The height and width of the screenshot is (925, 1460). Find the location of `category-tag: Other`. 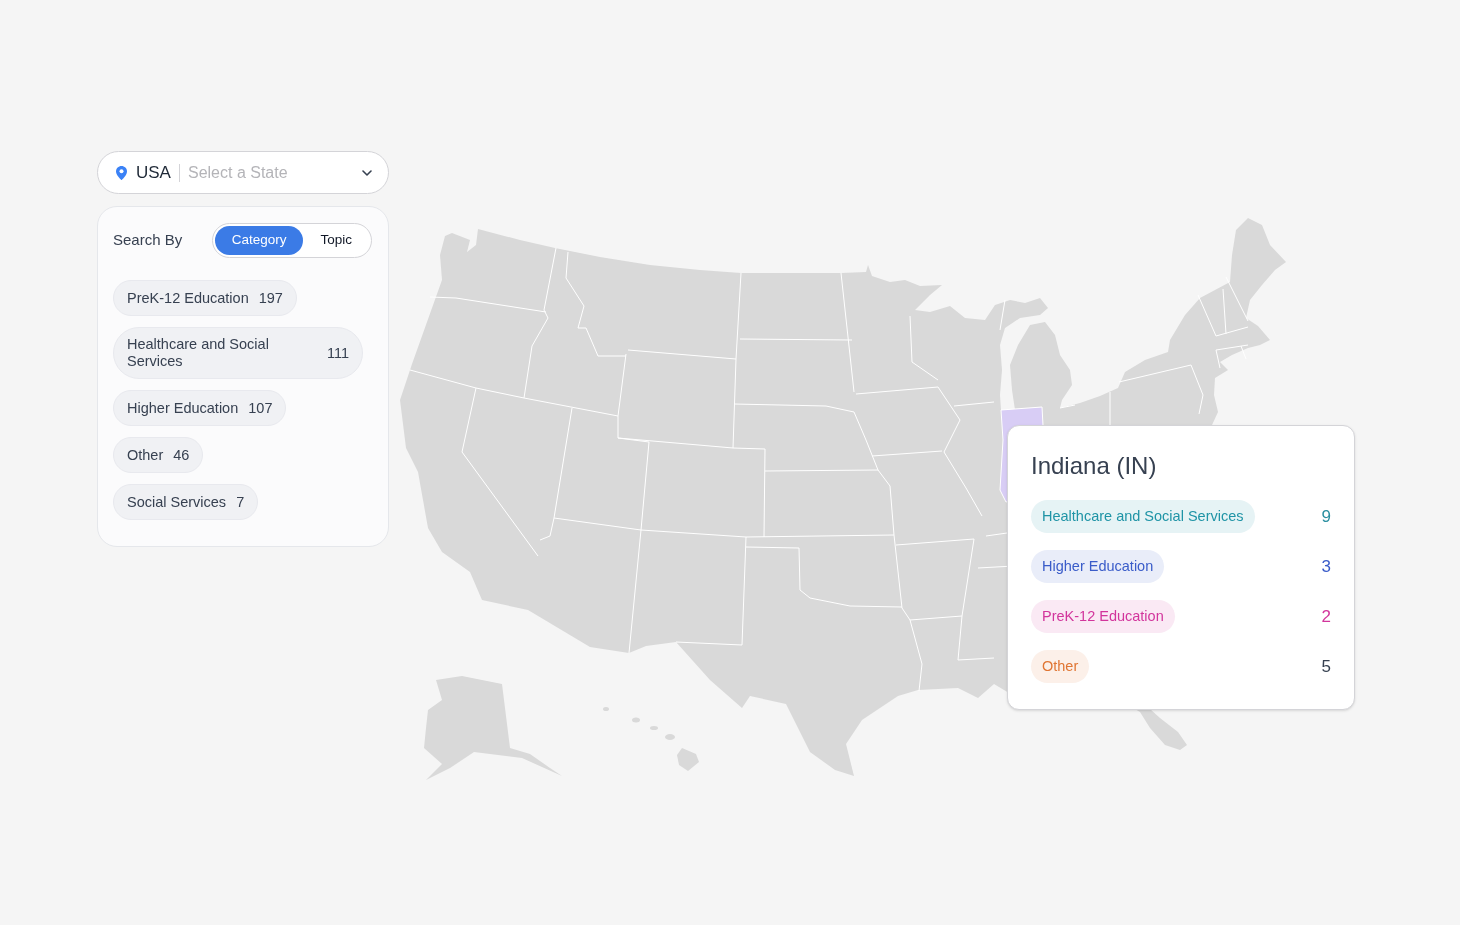

category-tag: Other is located at coordinates (1060, 666).